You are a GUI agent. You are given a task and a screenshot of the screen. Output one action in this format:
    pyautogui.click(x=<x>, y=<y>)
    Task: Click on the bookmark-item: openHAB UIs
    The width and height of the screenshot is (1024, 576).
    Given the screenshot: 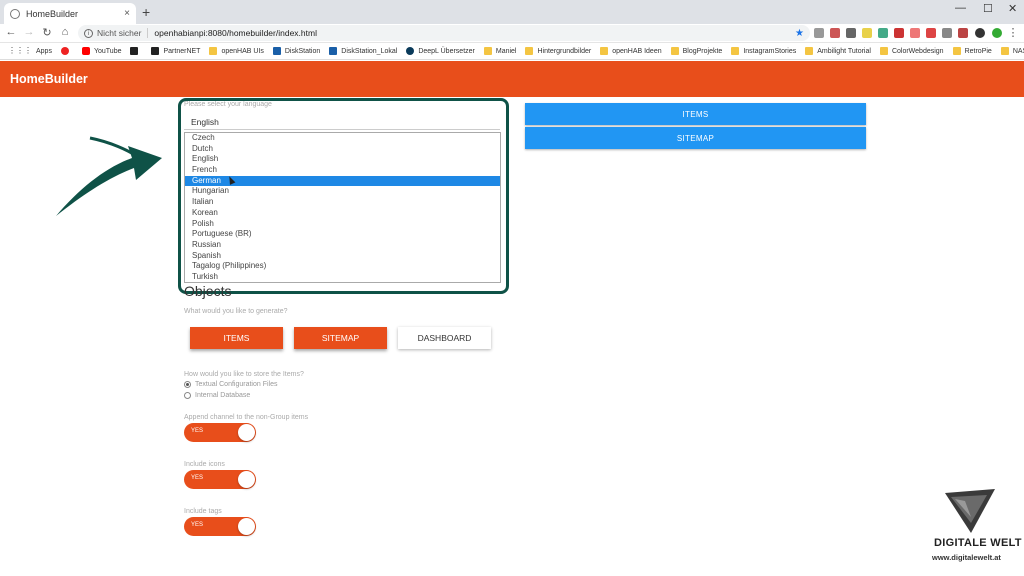 What is the action you would take?
    pyautogui.click(x=236, y=51)
    